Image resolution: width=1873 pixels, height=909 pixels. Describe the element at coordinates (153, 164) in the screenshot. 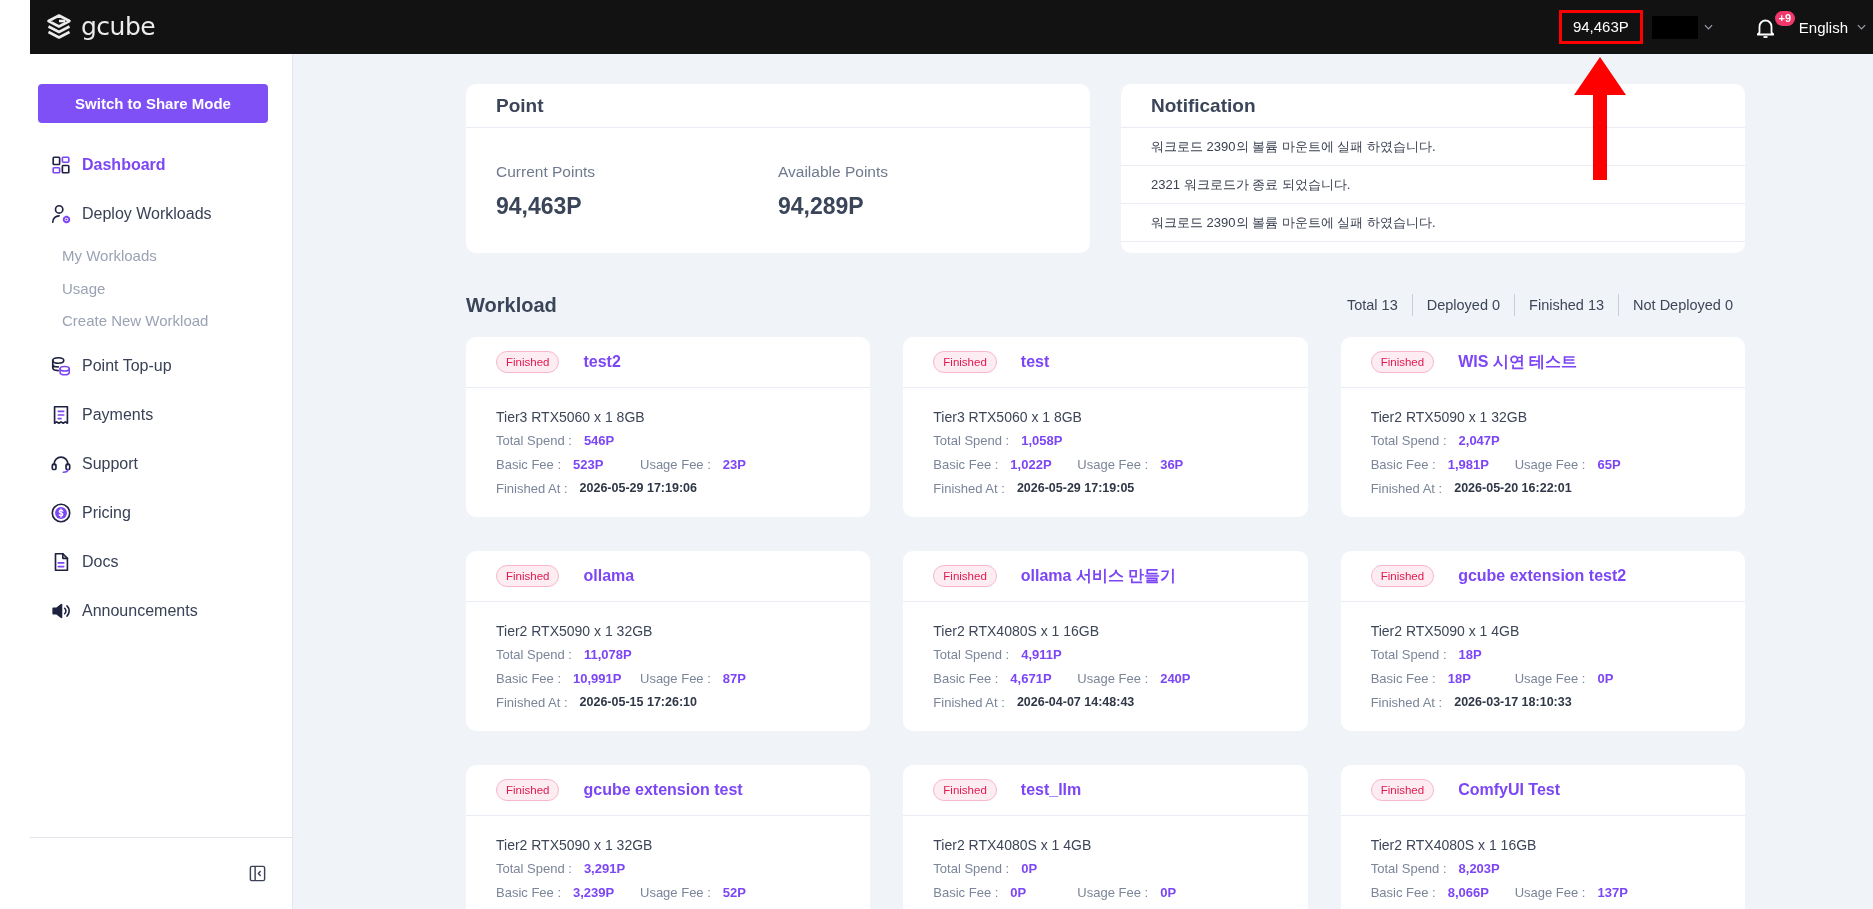

I see `nav-item: Dashboard` at that location.